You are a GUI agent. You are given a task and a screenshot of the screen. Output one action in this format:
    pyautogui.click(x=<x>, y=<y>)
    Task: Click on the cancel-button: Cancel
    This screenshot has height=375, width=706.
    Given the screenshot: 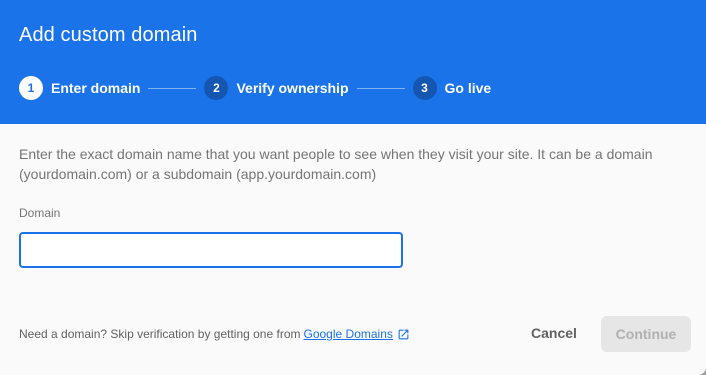 What is the action you would take?
    pyautogui.click(x=554, y=333)
    